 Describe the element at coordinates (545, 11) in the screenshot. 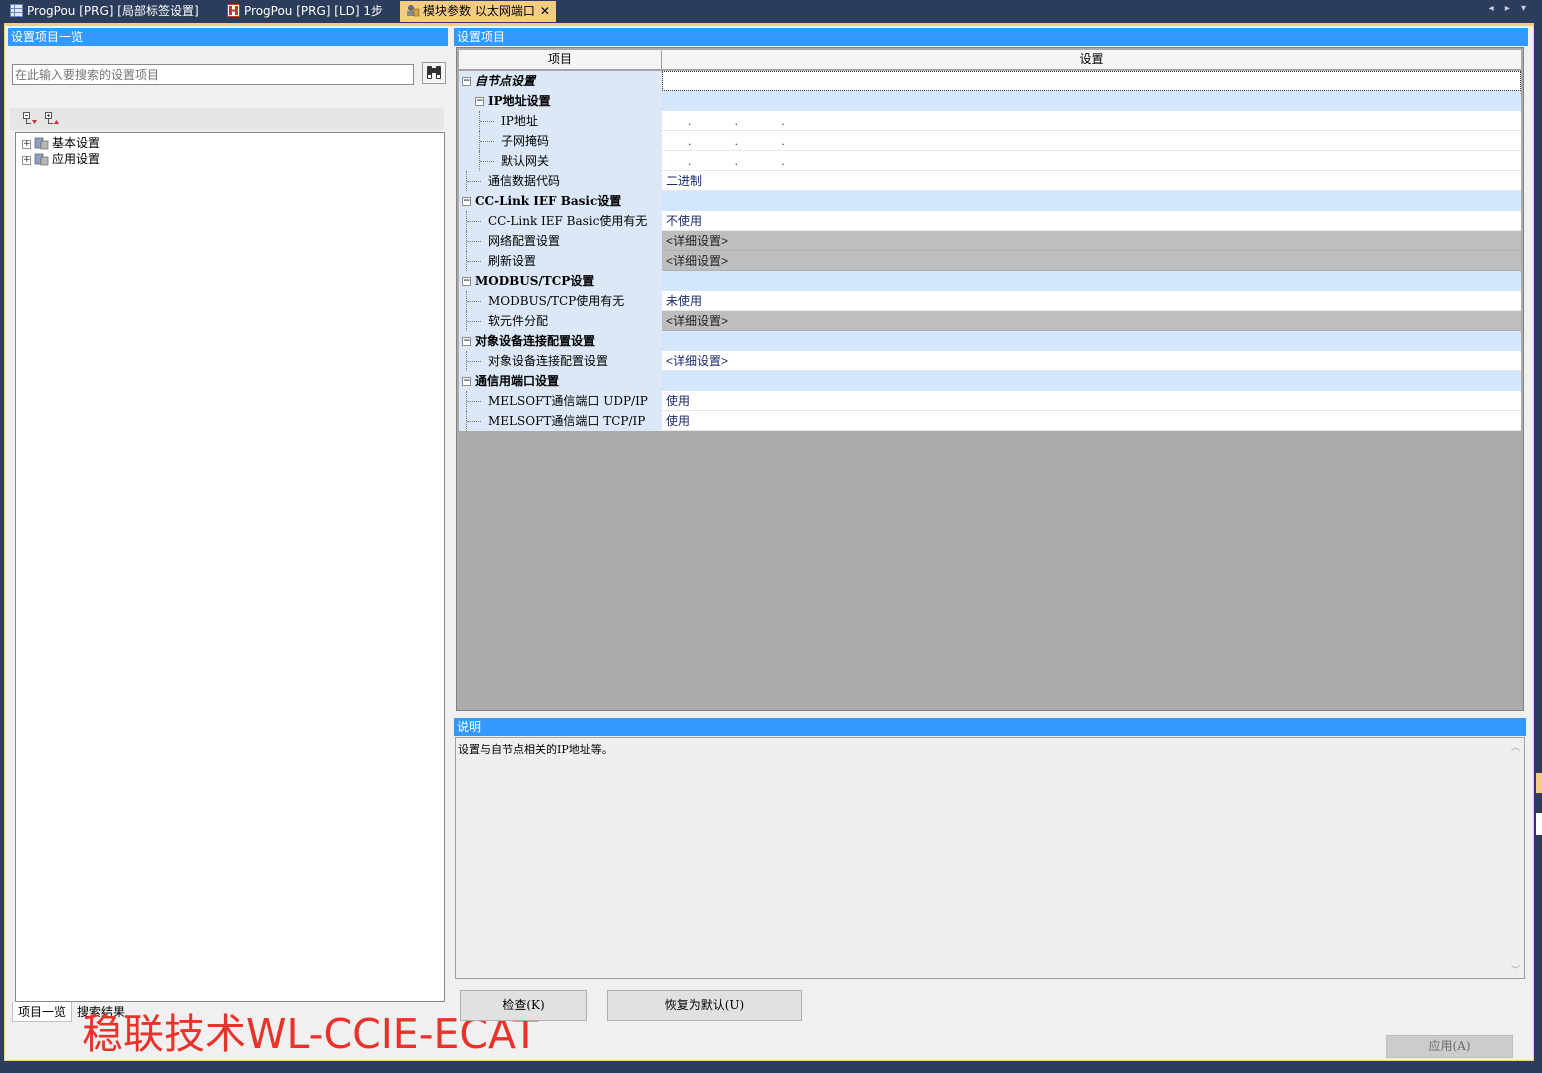

I see `close-icon: ✕` at that location.